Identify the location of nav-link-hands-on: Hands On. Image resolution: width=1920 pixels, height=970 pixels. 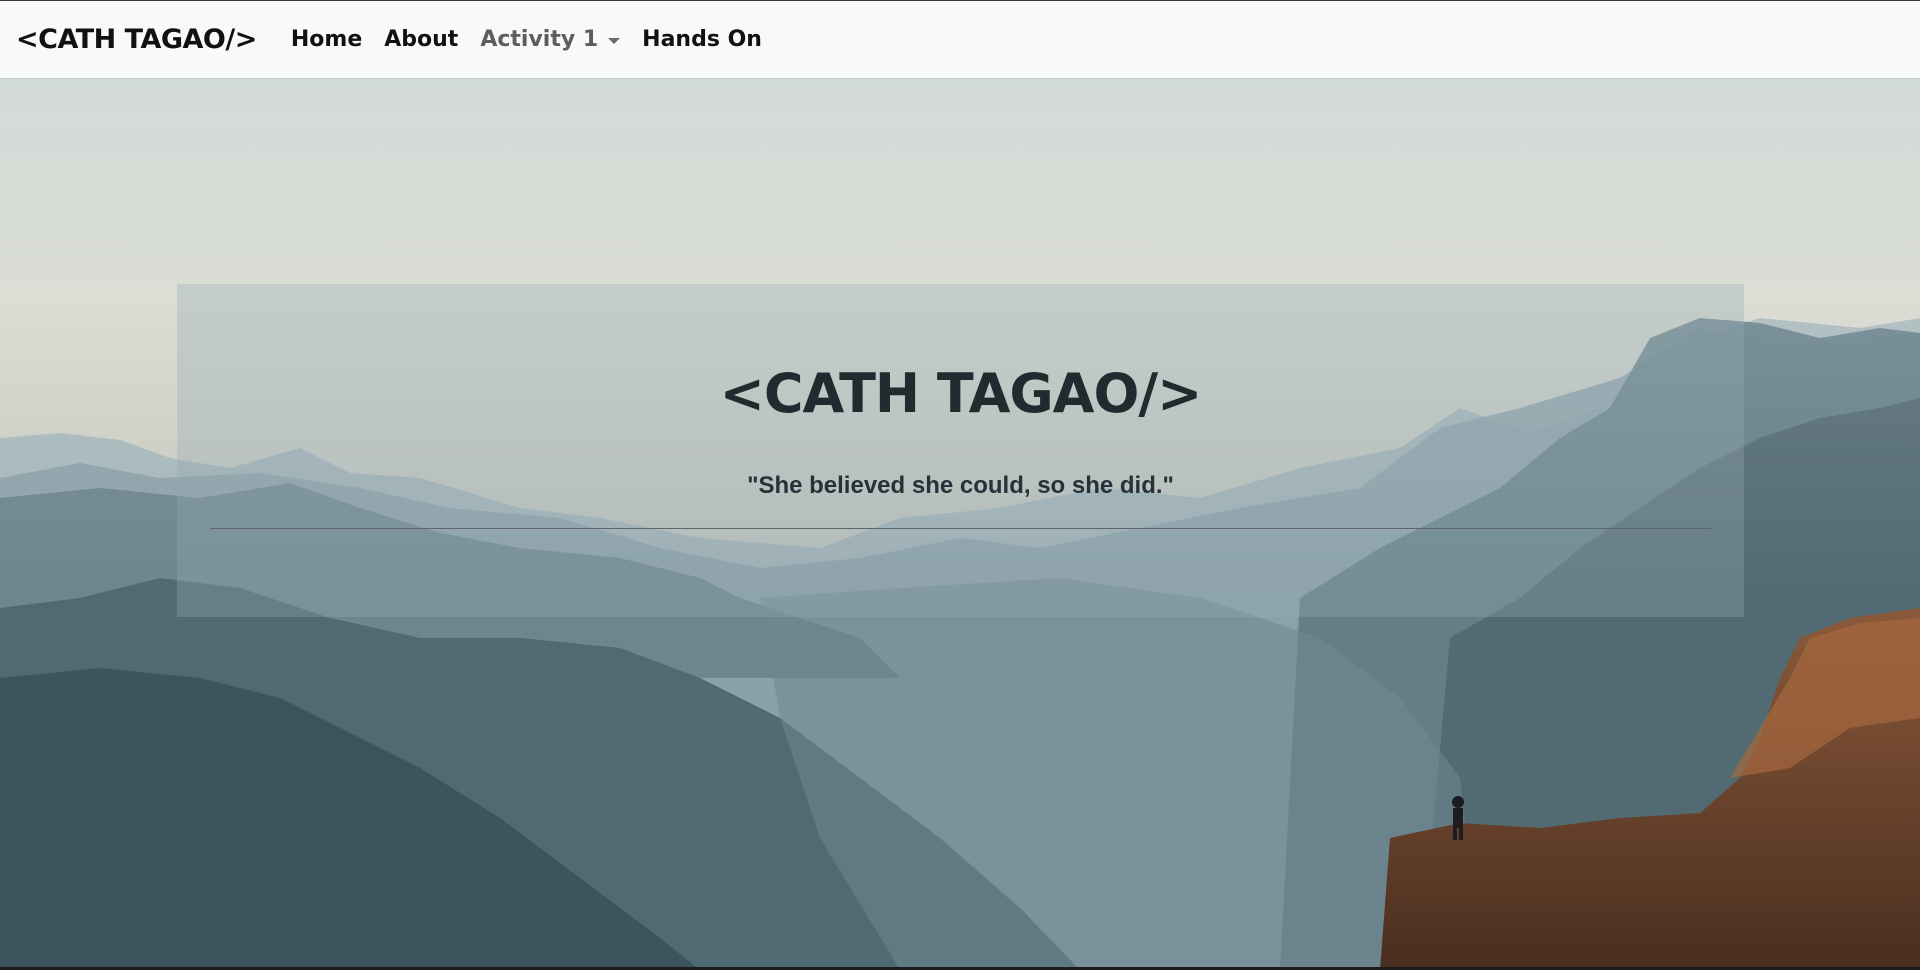
(702, 39).